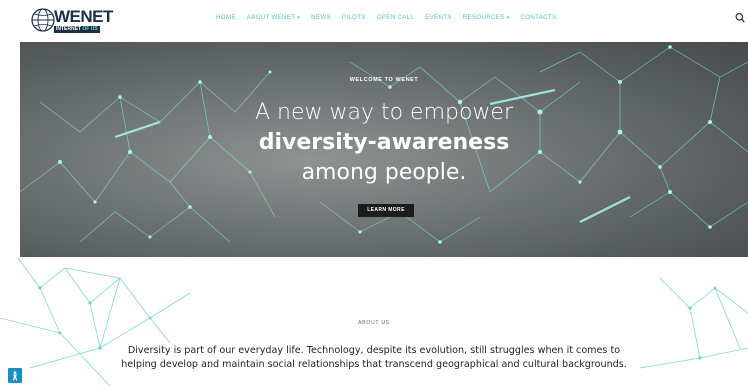  I want to click on nav-home: HOME, so click(226, 17).